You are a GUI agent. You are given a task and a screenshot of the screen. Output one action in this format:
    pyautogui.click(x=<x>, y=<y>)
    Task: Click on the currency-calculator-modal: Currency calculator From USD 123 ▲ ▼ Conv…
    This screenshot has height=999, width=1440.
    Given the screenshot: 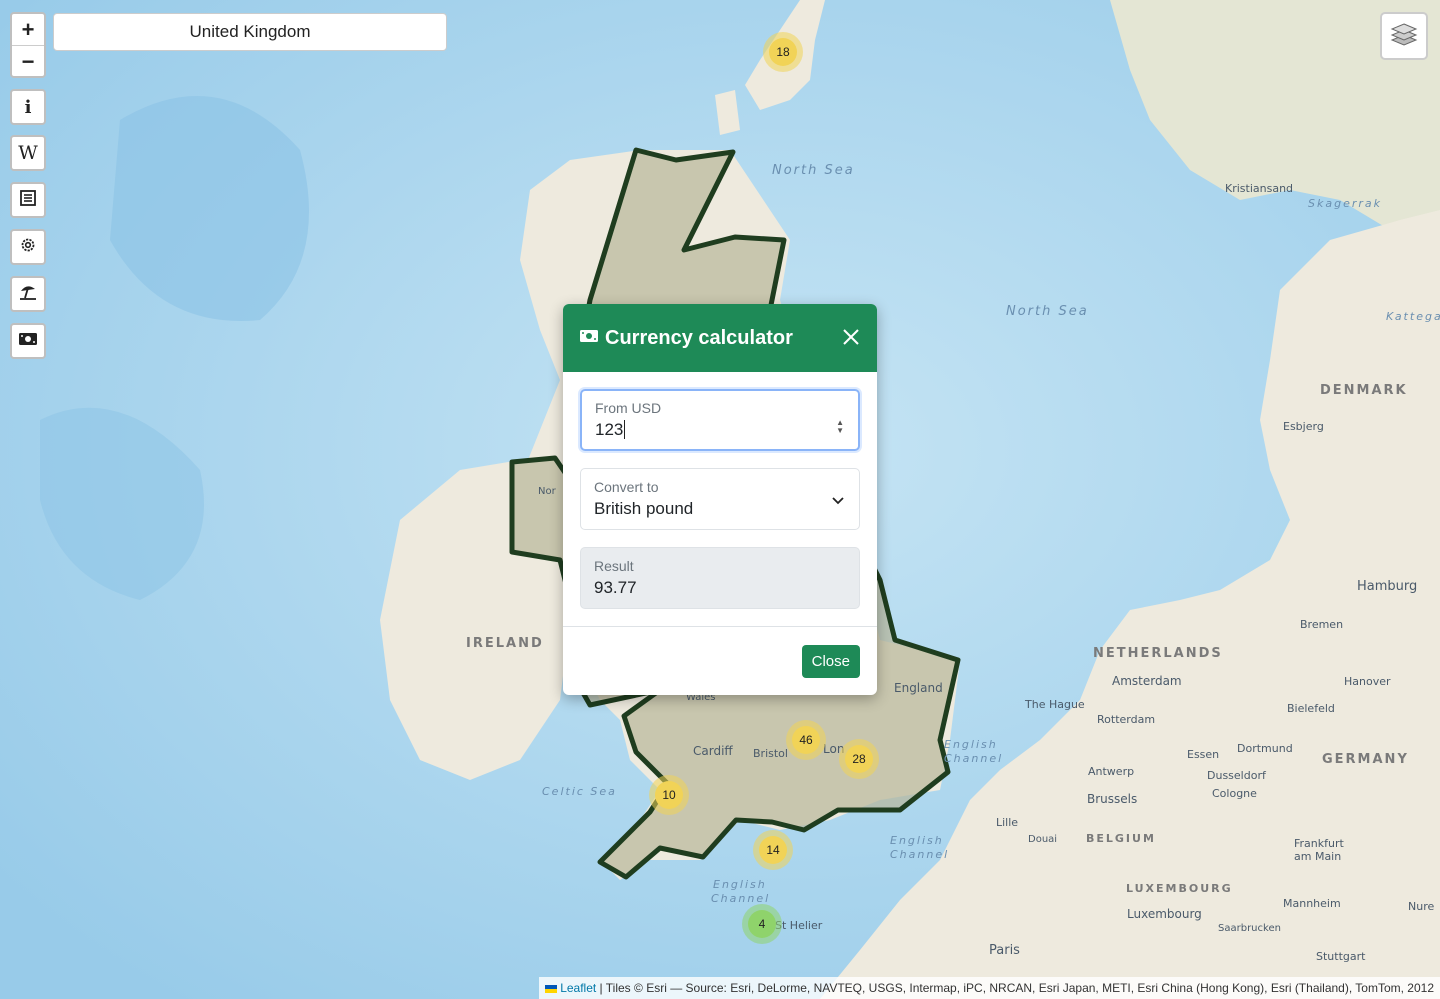 What is the action you would take?
    pyautogui.click(x=720, y=499)
    